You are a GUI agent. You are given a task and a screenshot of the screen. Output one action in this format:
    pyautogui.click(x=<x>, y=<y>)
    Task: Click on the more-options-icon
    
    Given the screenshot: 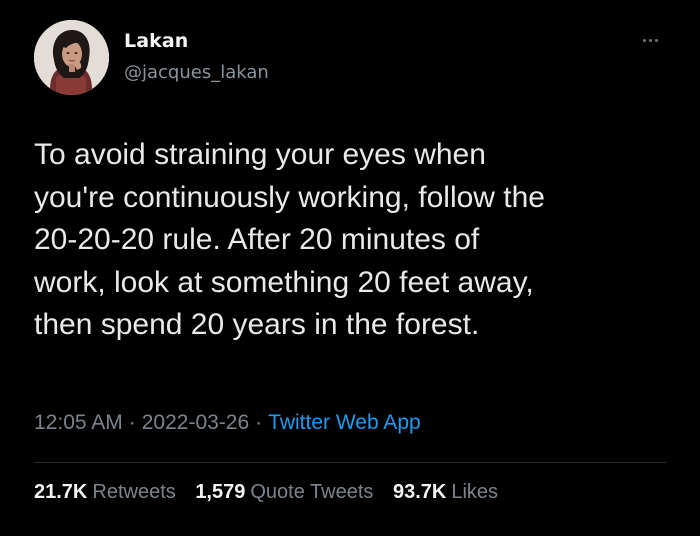 What is the action you would take?
    pyautogui.click(x=651, y=41)
    